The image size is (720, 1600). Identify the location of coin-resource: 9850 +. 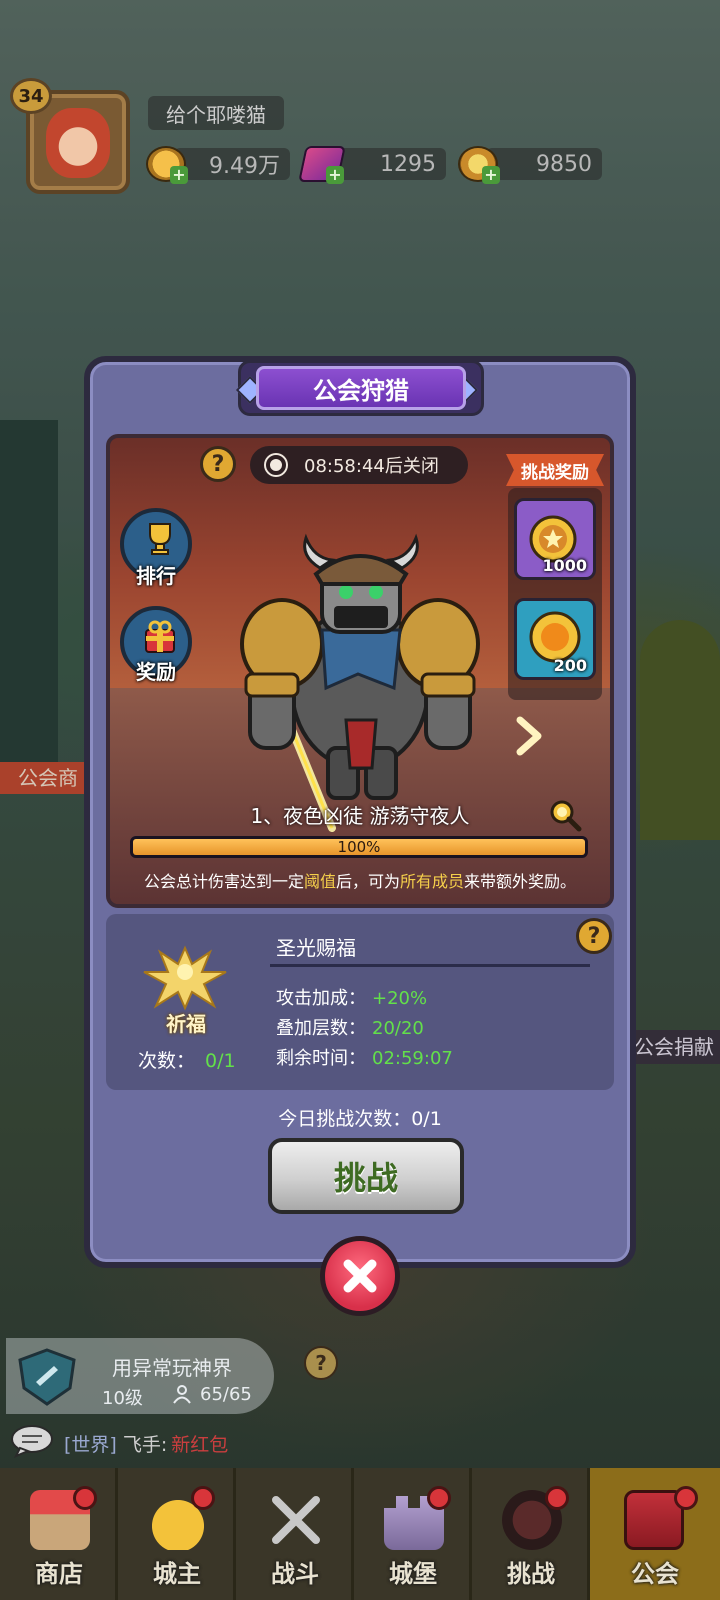
(531, 165).